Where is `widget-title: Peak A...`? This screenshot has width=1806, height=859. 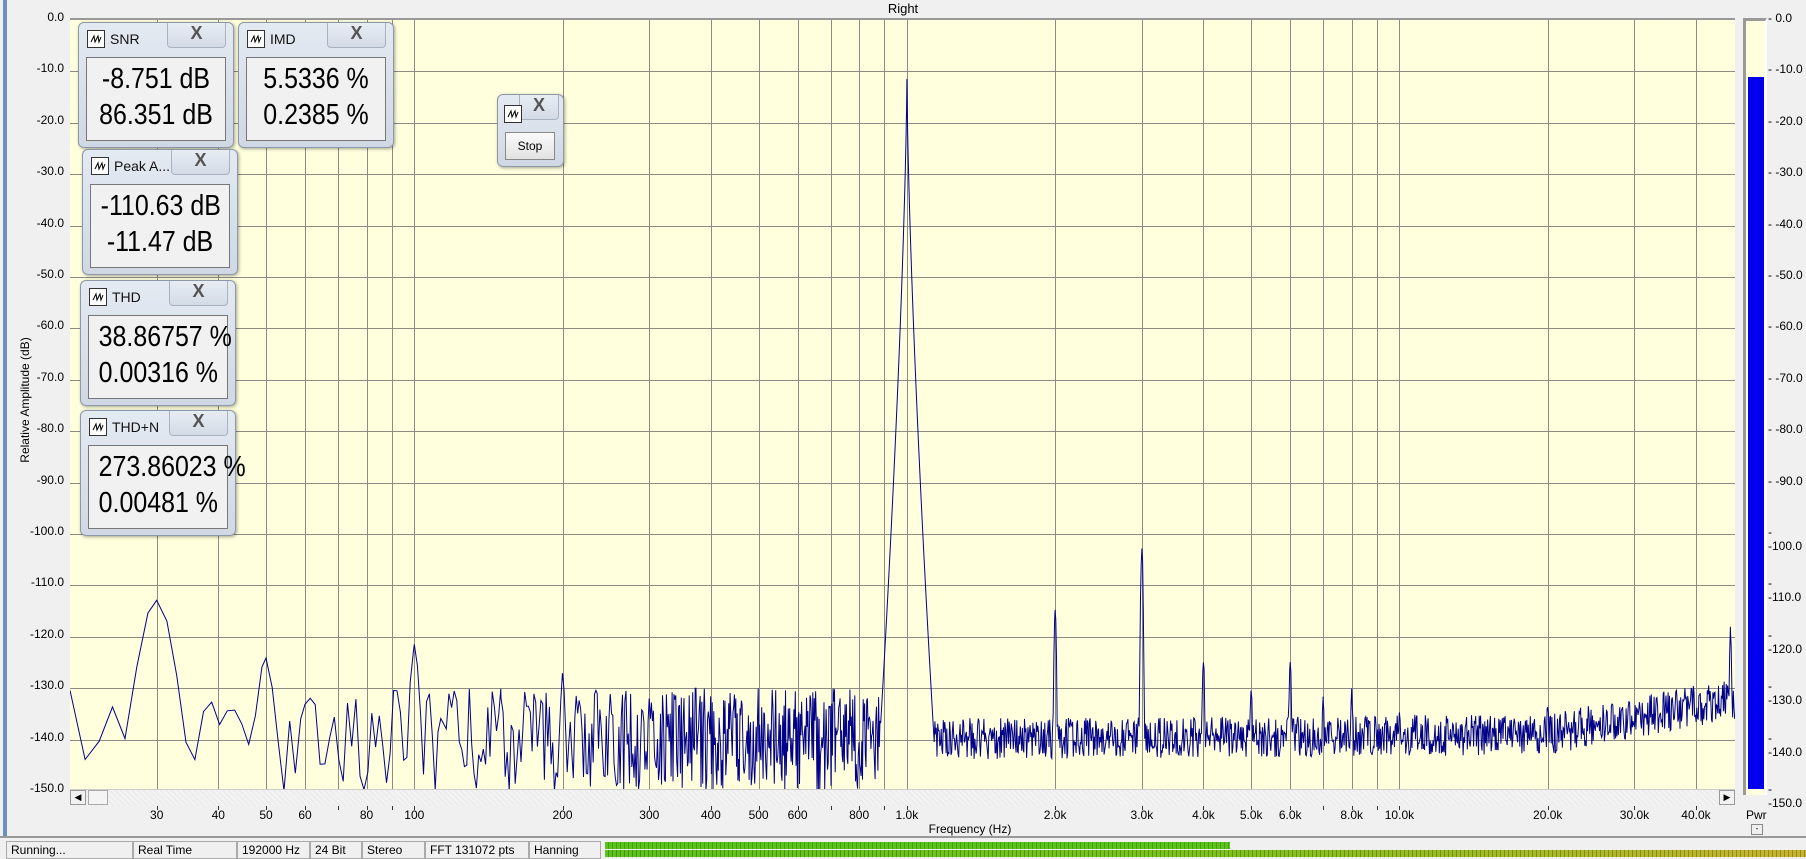 widget-title: Peak A... is located at coordinates (142, 166).